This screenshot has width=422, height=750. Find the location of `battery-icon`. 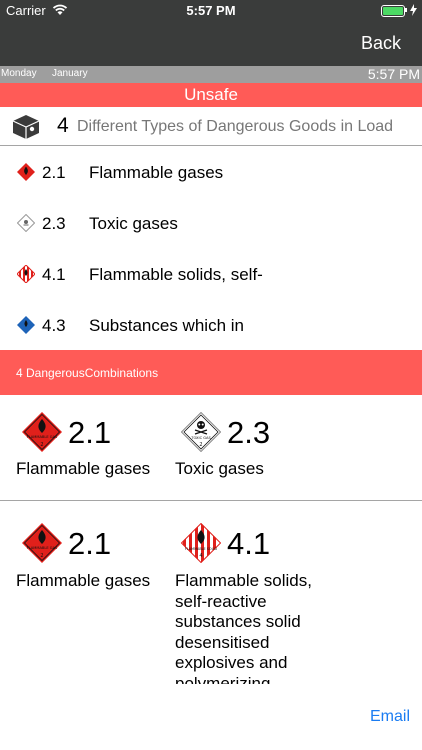

battery-icon is located at coordinates (393, 11).